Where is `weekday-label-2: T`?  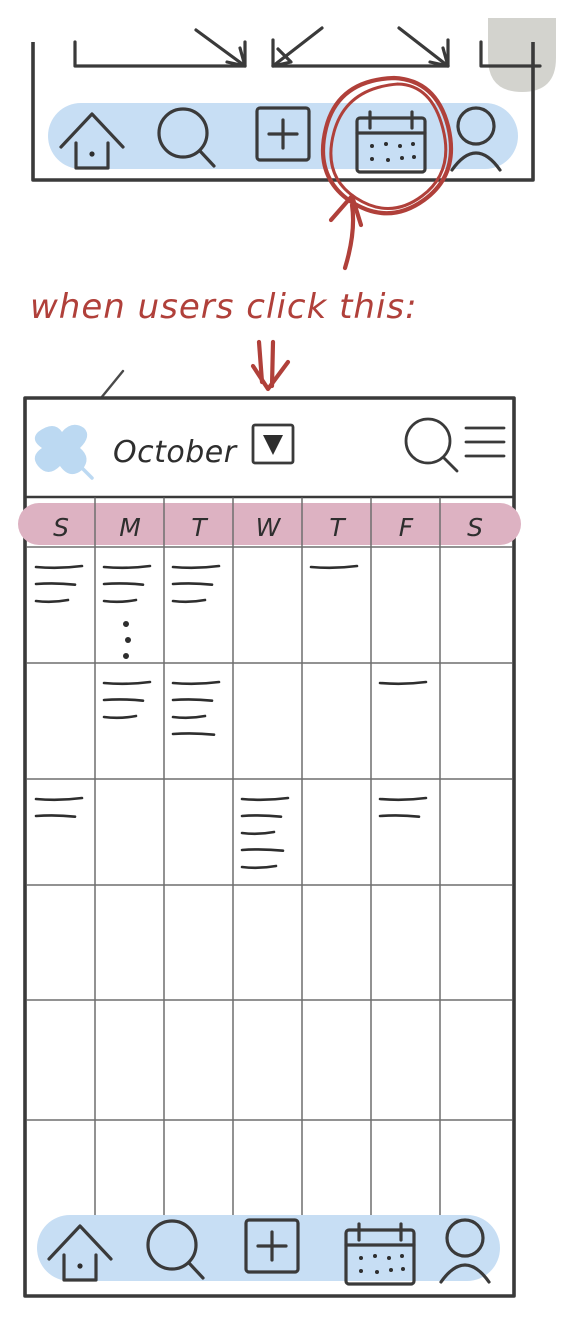
weekday-label-2: T is located at coordinates (199, 527).